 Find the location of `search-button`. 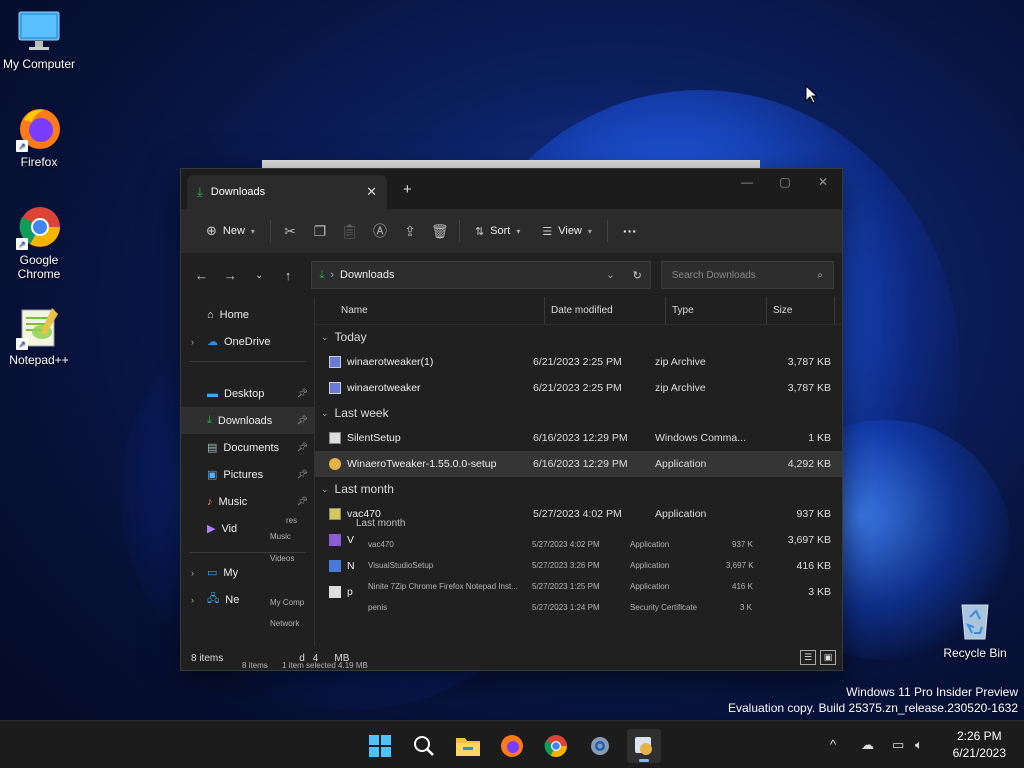

search-button is located at coordinates (424, 746).